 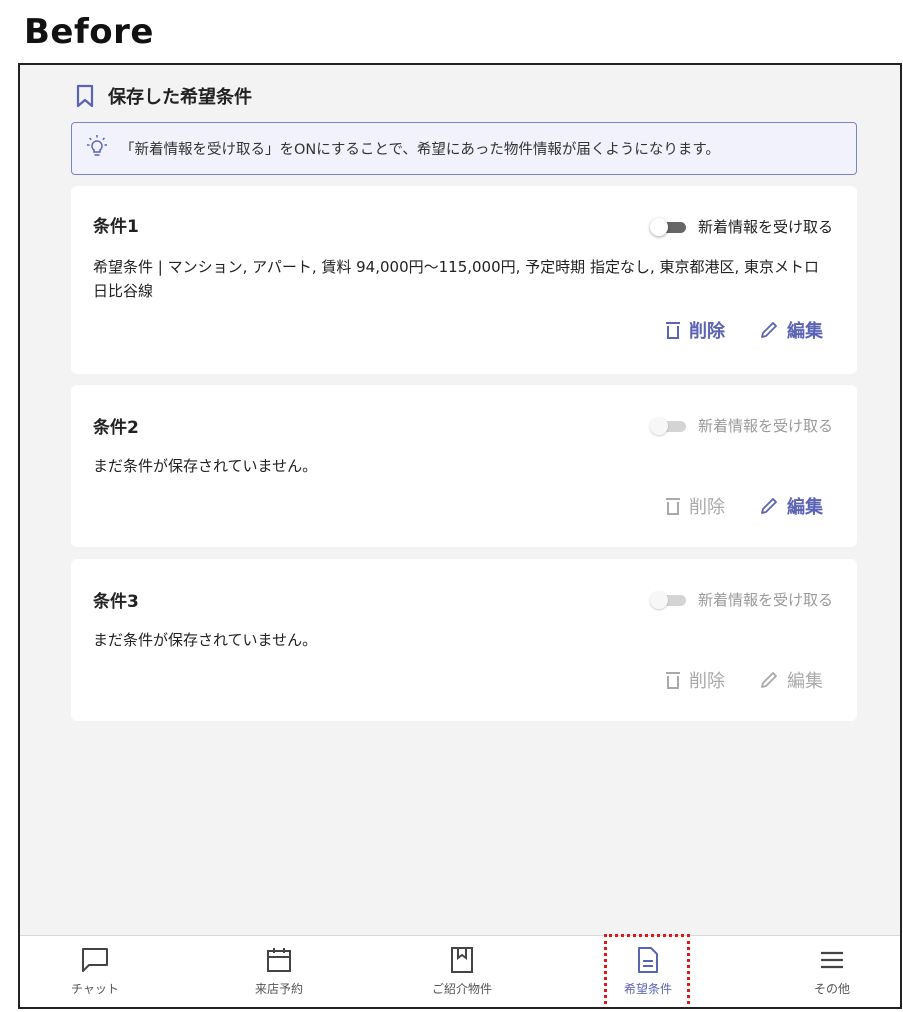 I want to click on highlight-box, so click(x=647, y=970).